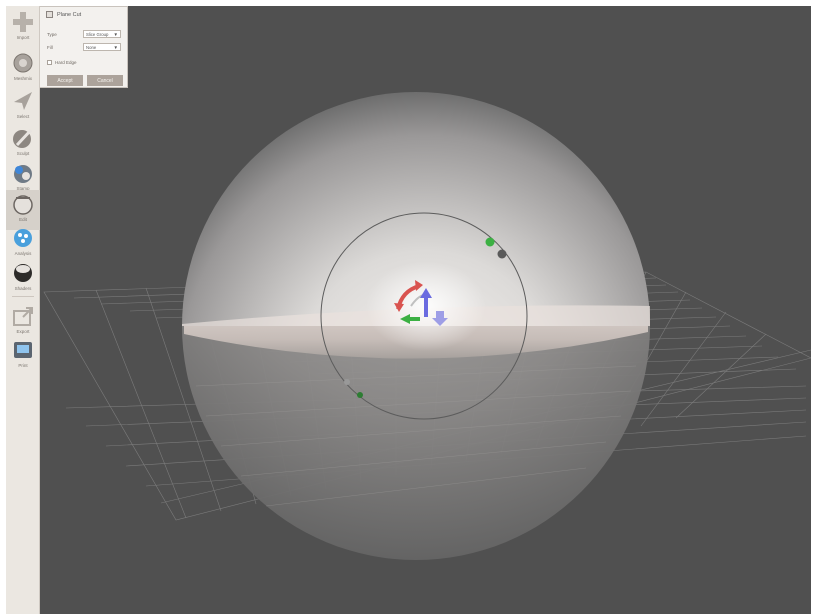 Image resolution: width=817 pixels, height=614 pixels. Describe the element at coordinates (23, 138) in the screenshot. I see `sculpt-brush-icon` at that location.